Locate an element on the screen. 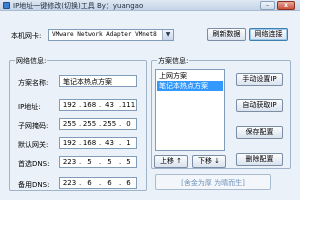  move-up-button: 上移 ↑ is located at coordinates (171, 161).